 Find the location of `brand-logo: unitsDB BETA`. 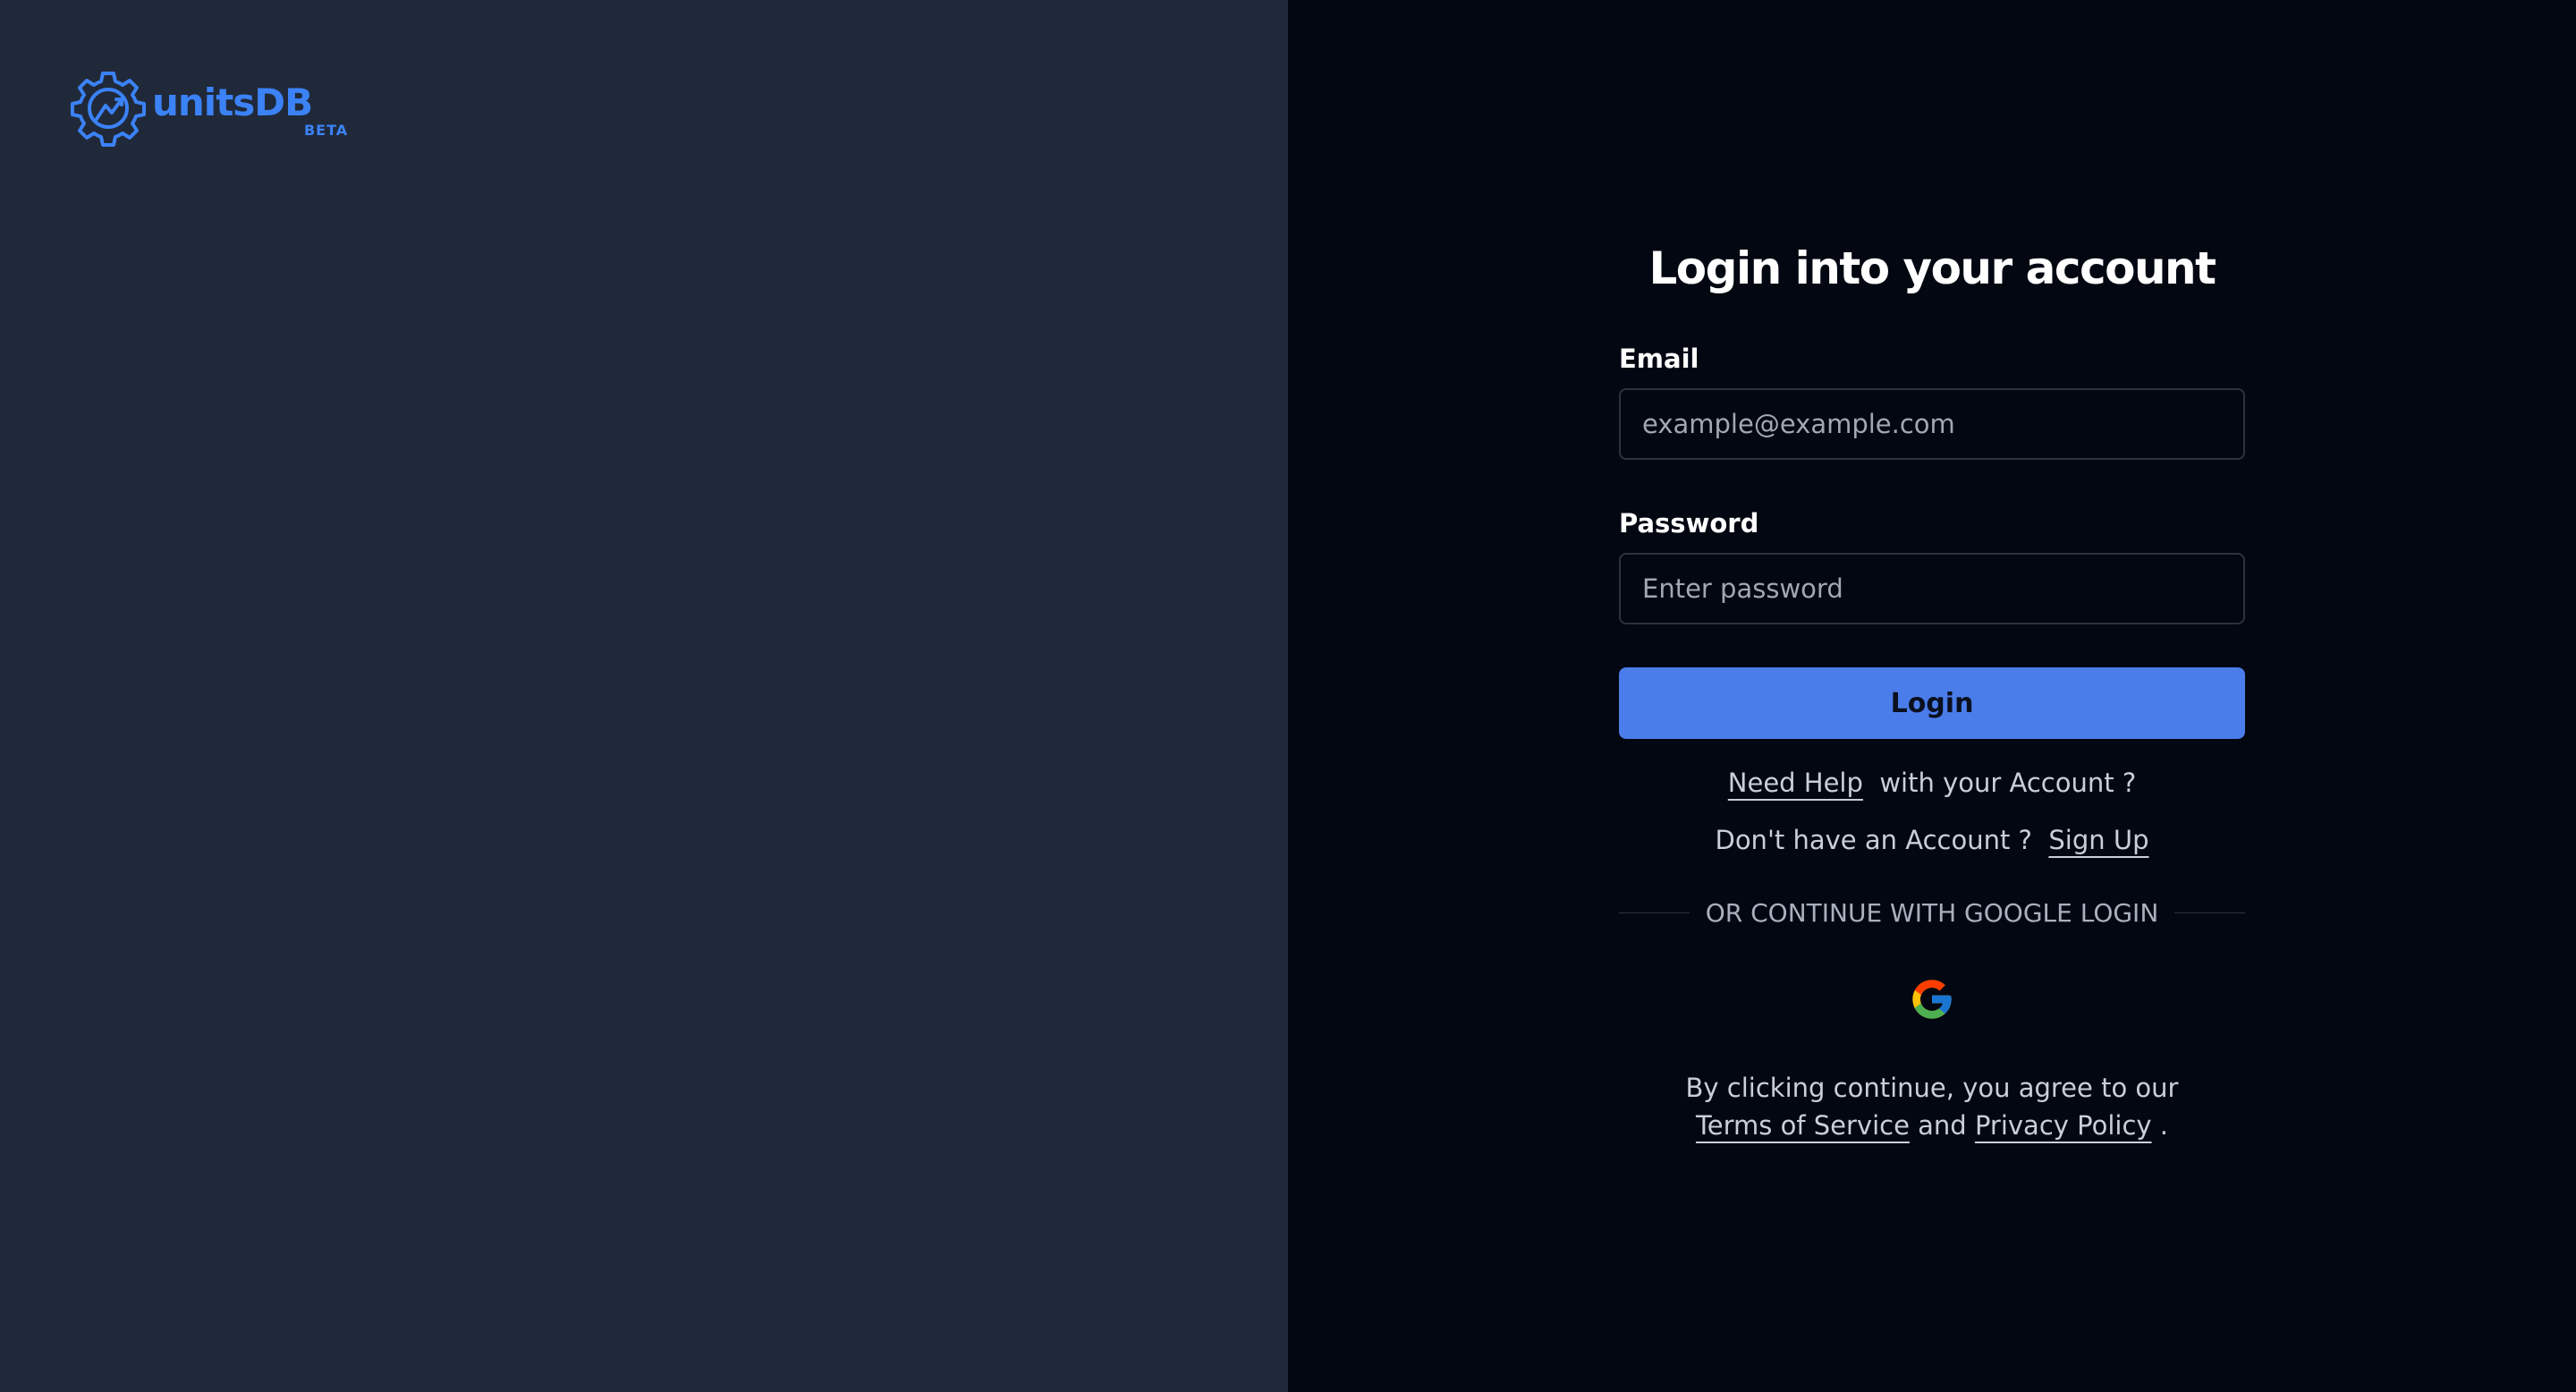

brand-logo: unitsDB BETA is located at coordinates (208, 108).